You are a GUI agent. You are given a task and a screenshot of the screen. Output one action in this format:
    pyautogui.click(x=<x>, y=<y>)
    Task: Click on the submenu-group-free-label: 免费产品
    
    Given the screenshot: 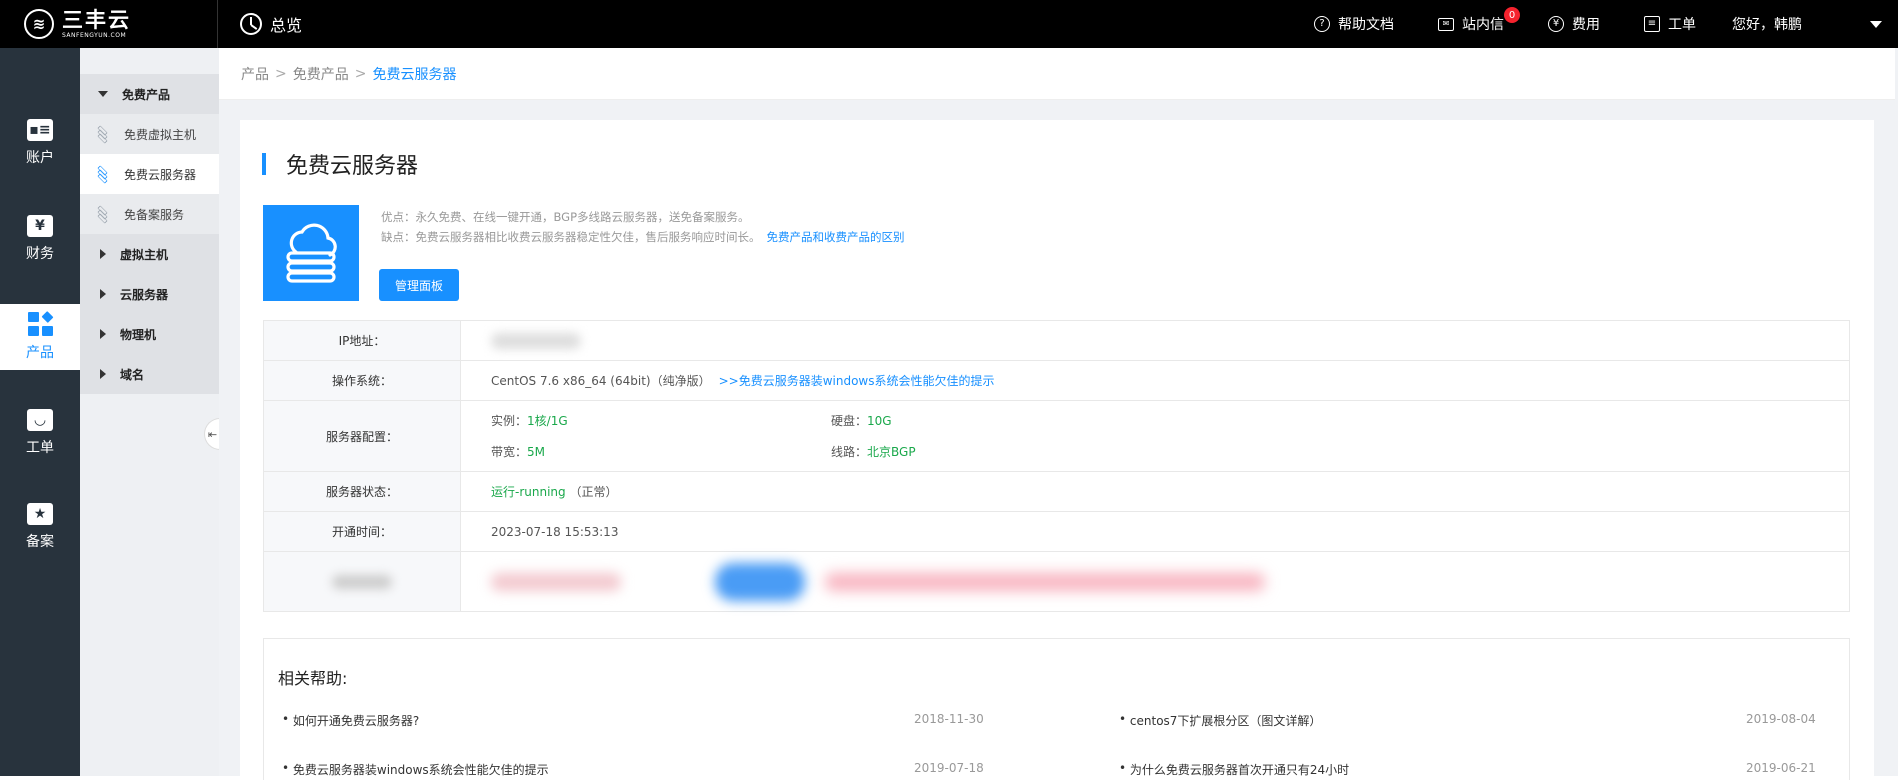 What is the action you would take?
    pyautogui.click(x=146, y=94)
    